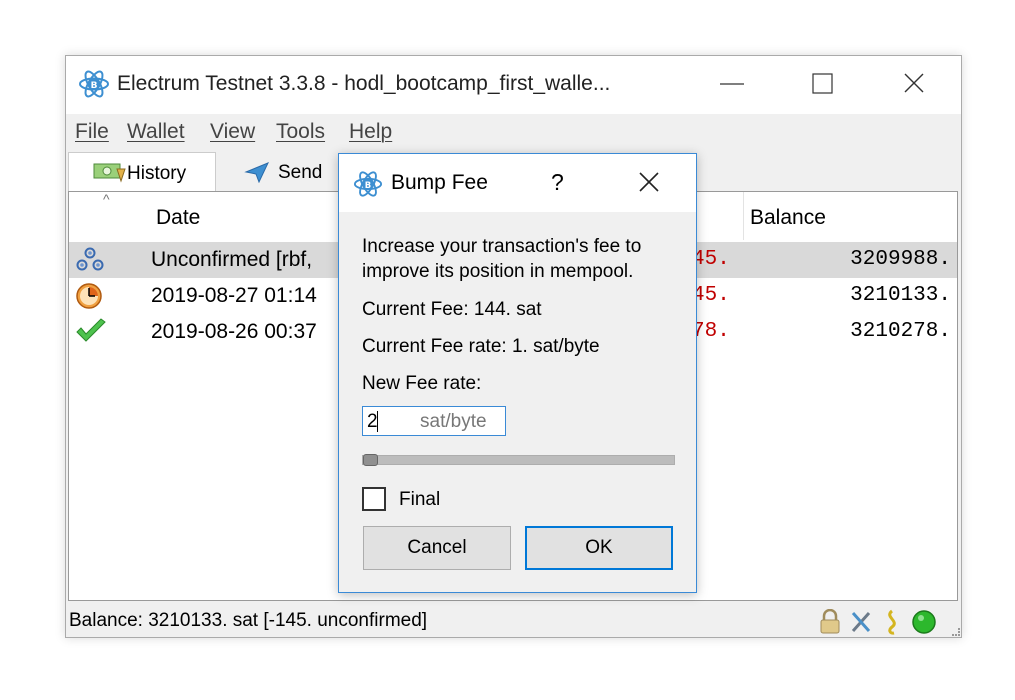 This screenshot has width=1015, height=700. Describe the element at coordinates (924, 624) in the screenshot. I see `network-status-icon` at that location.